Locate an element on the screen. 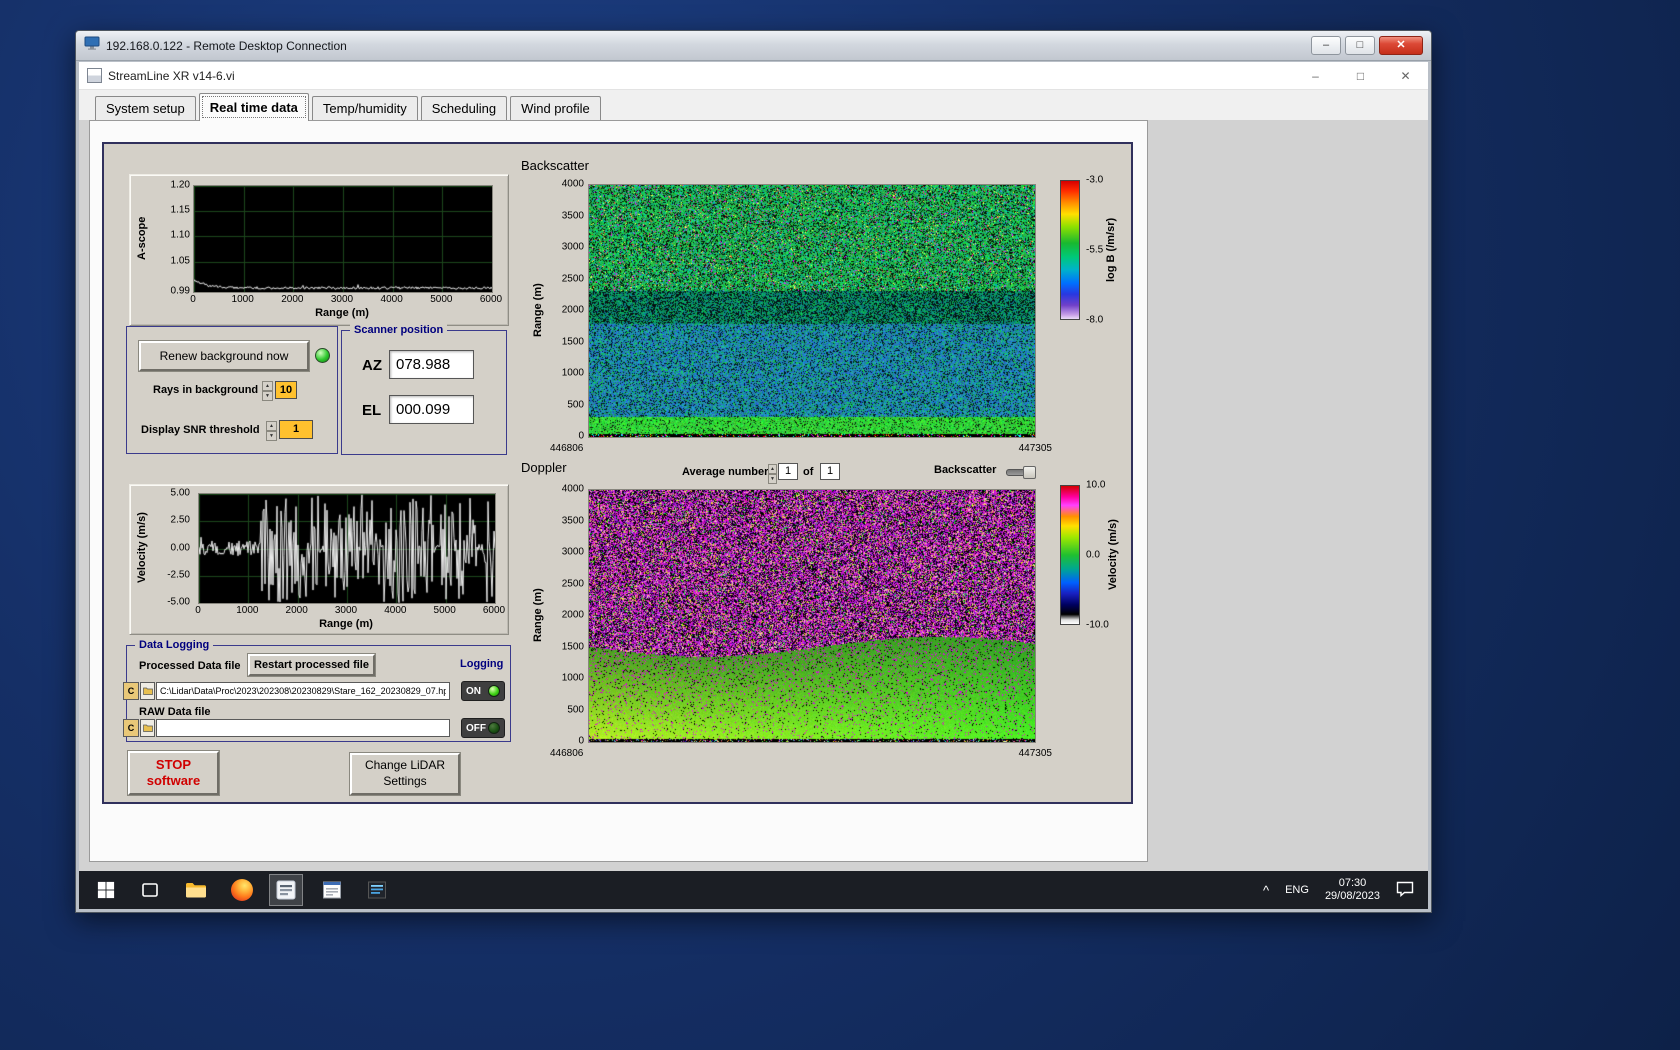 The width and height of the screenshot is (1680, 1050). scanner-position-group: Scanner position AZ 078.988 EL 000.099 is located at coordinates (424, 389).